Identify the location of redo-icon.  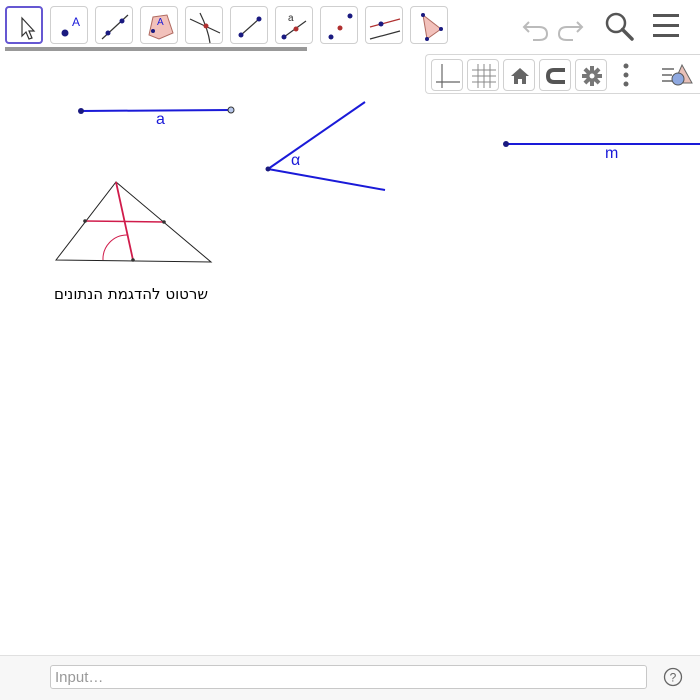
(571, 26).